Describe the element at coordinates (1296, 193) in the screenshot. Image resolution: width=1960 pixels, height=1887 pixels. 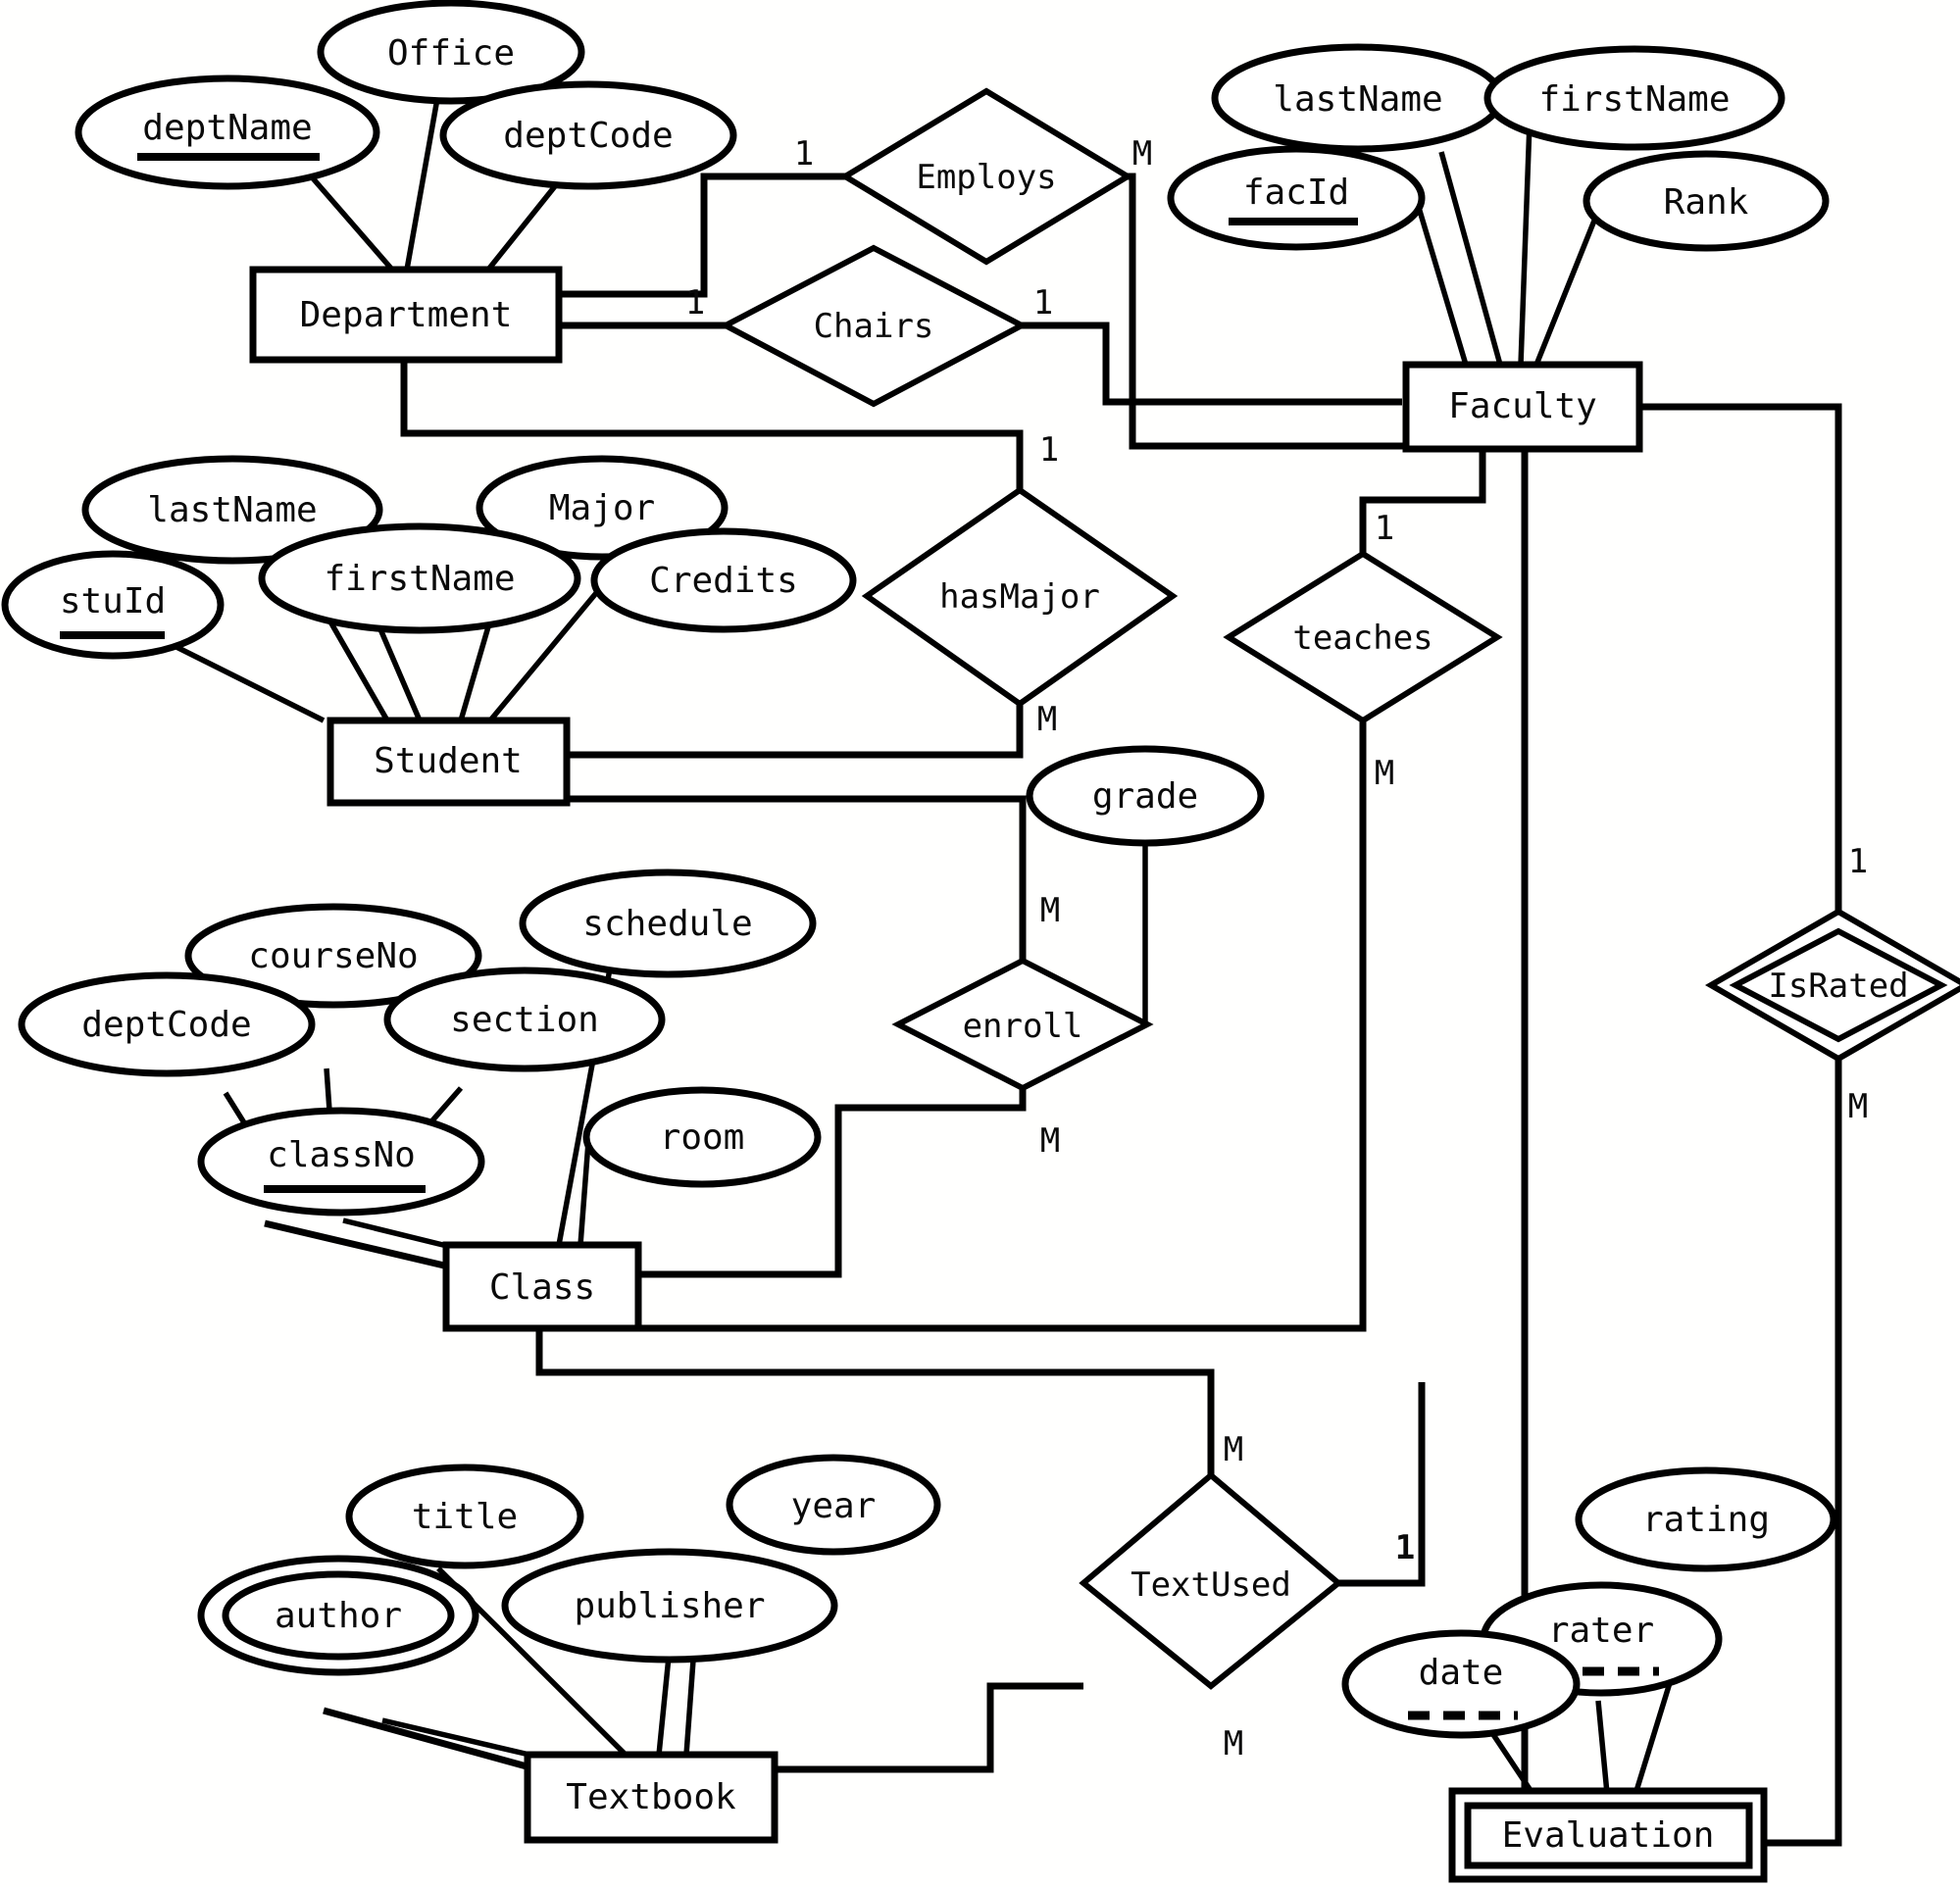
I see `attribute-facid-label: facId` at that location.